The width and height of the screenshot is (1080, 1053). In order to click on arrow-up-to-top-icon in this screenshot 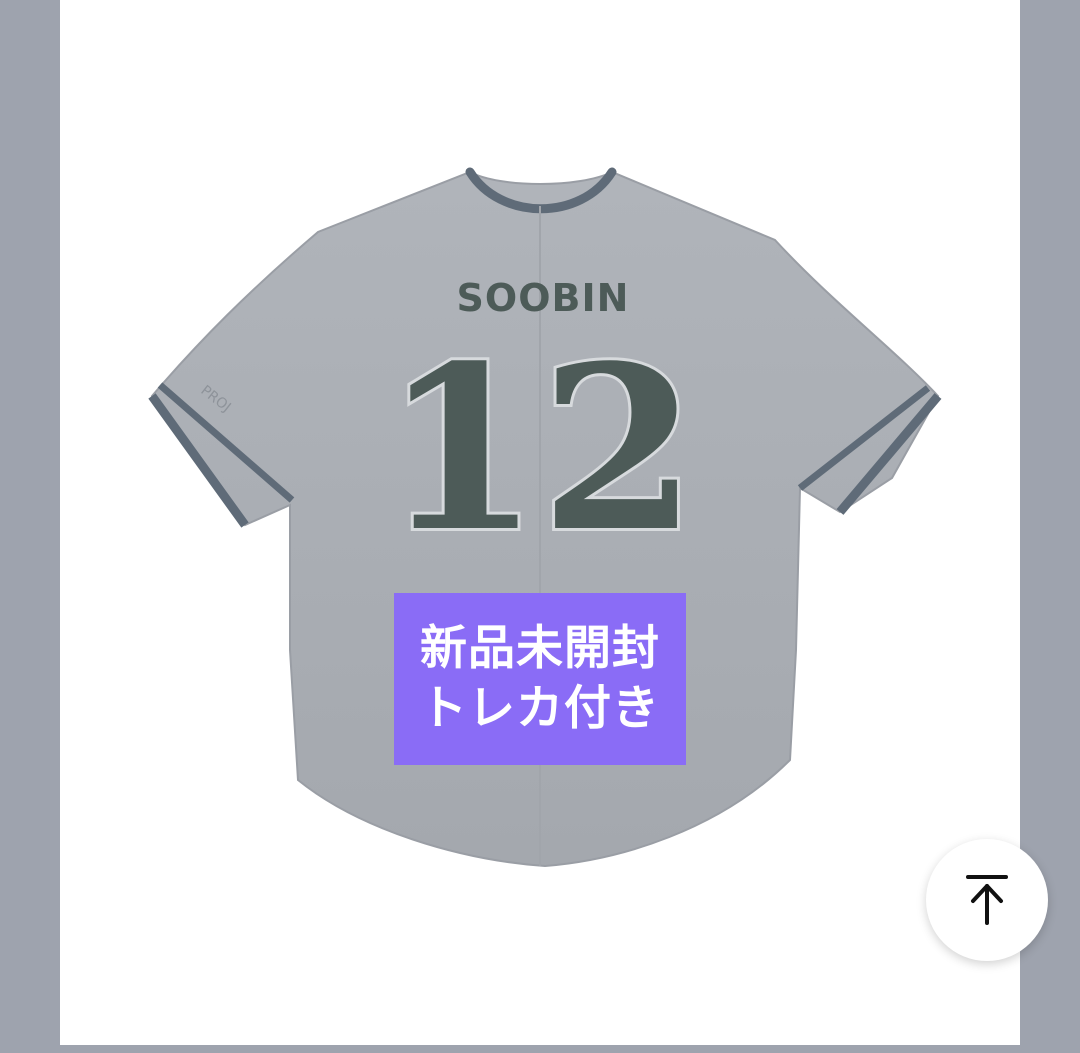, I will do `click(987, 900)`.